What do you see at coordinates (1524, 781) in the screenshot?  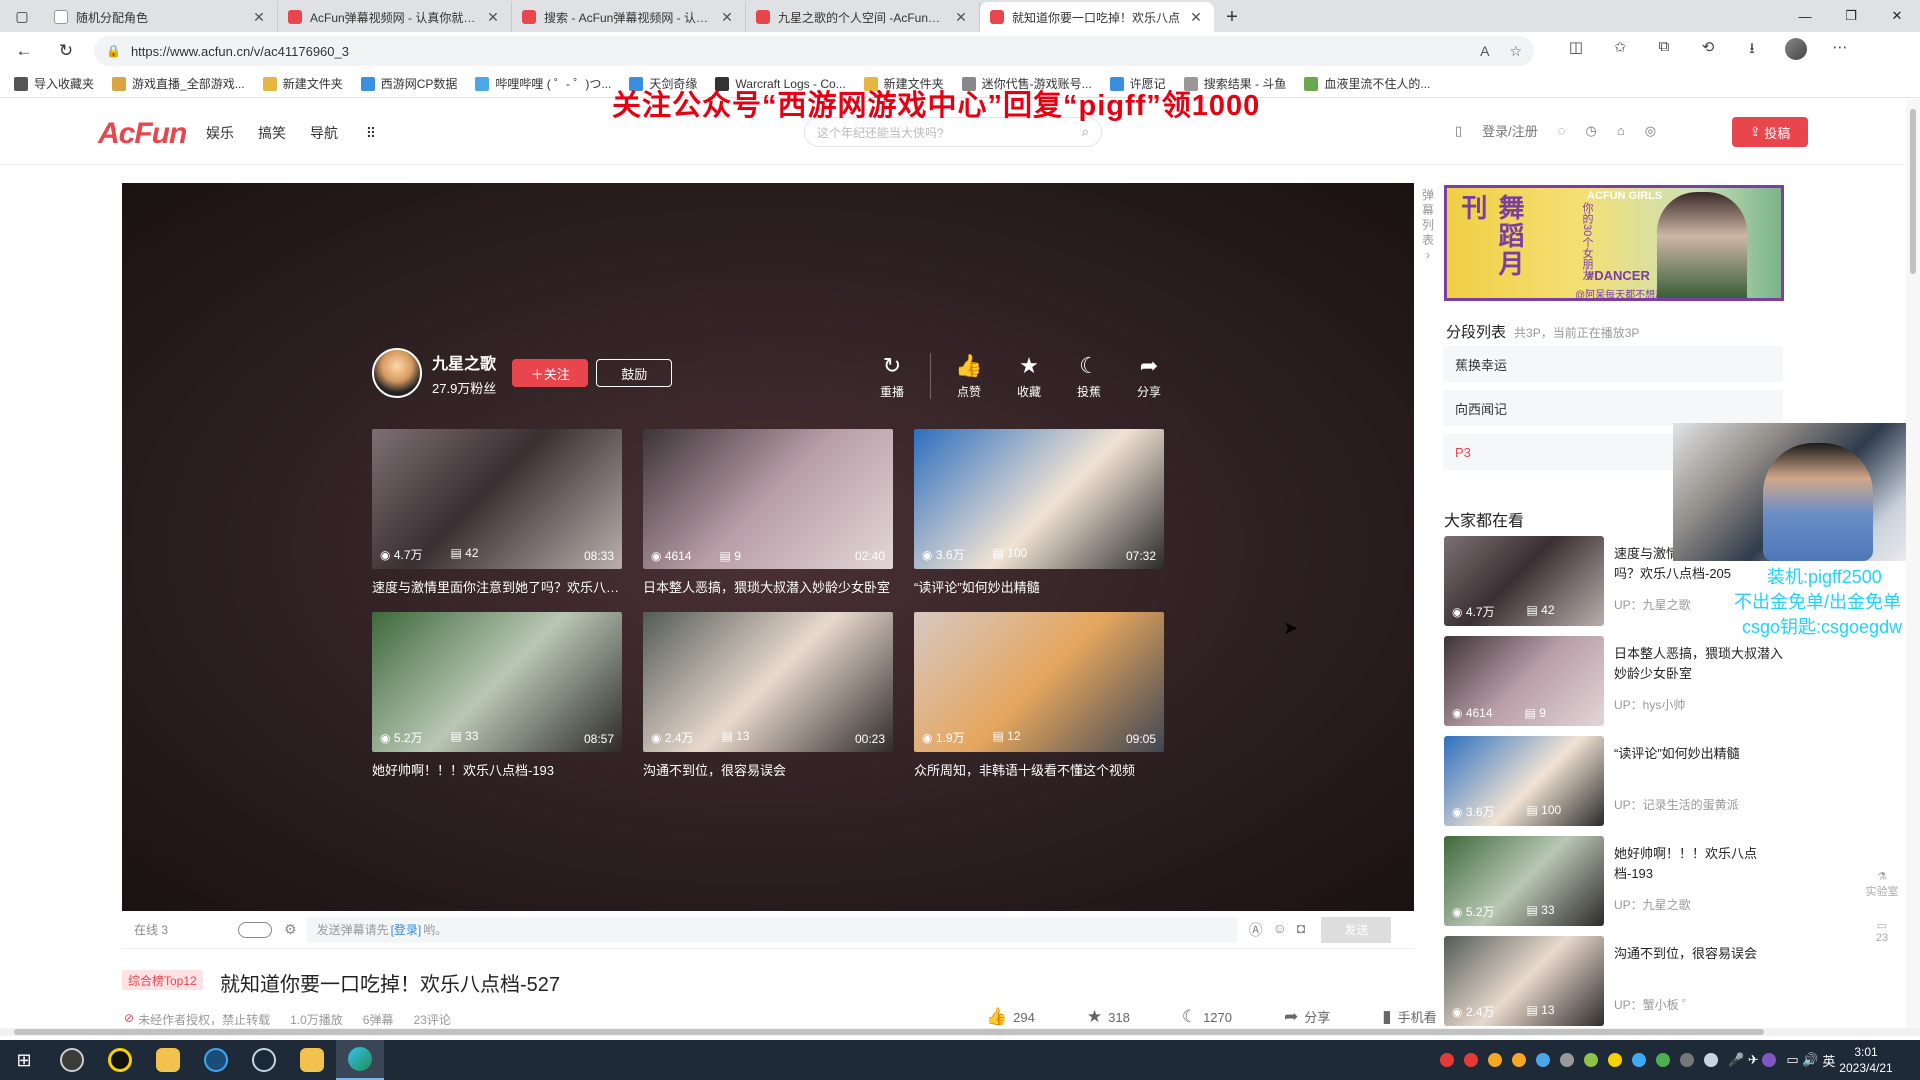 I see `video-thumbnail: ◉ 3.6万 ▤ 100` at bounding box center [1524, 781].